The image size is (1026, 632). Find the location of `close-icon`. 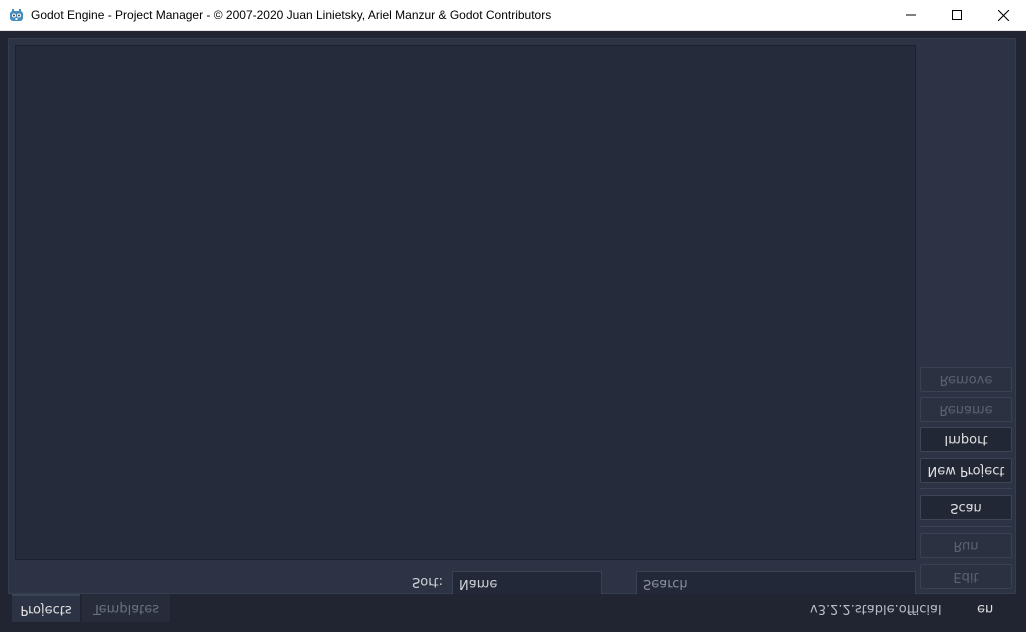

close-icon is located at coordinates (1003, 15).